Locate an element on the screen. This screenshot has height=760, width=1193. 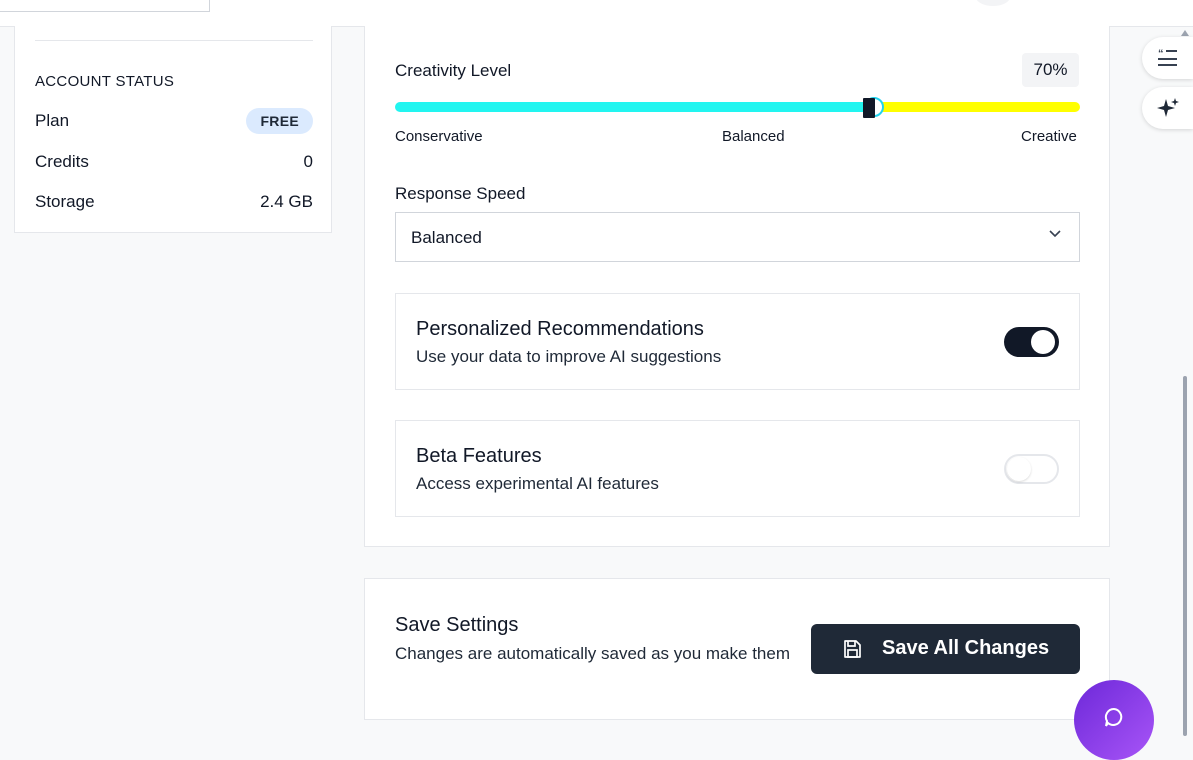
scroll-up-icon is located at coordinates (1185, 33).